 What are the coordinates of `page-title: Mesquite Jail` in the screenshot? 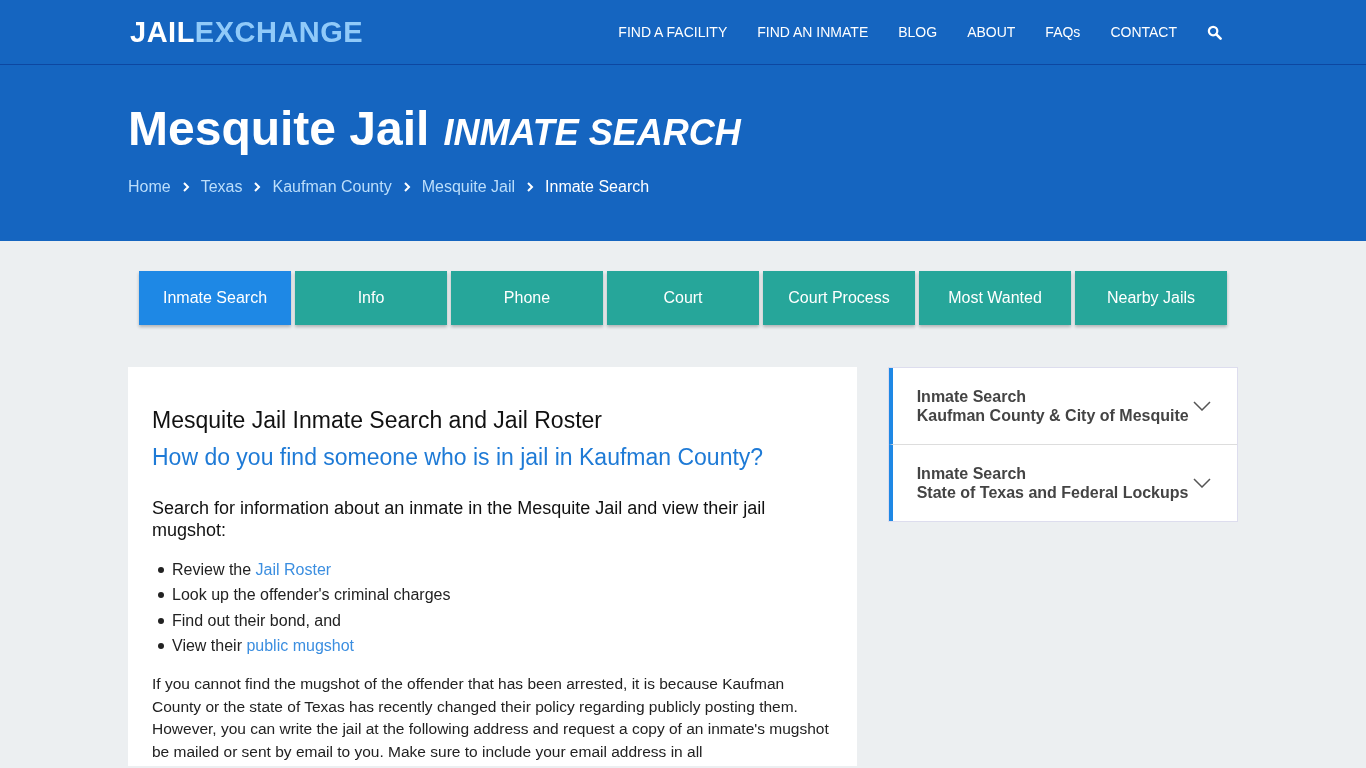 It's located at (279, 128).